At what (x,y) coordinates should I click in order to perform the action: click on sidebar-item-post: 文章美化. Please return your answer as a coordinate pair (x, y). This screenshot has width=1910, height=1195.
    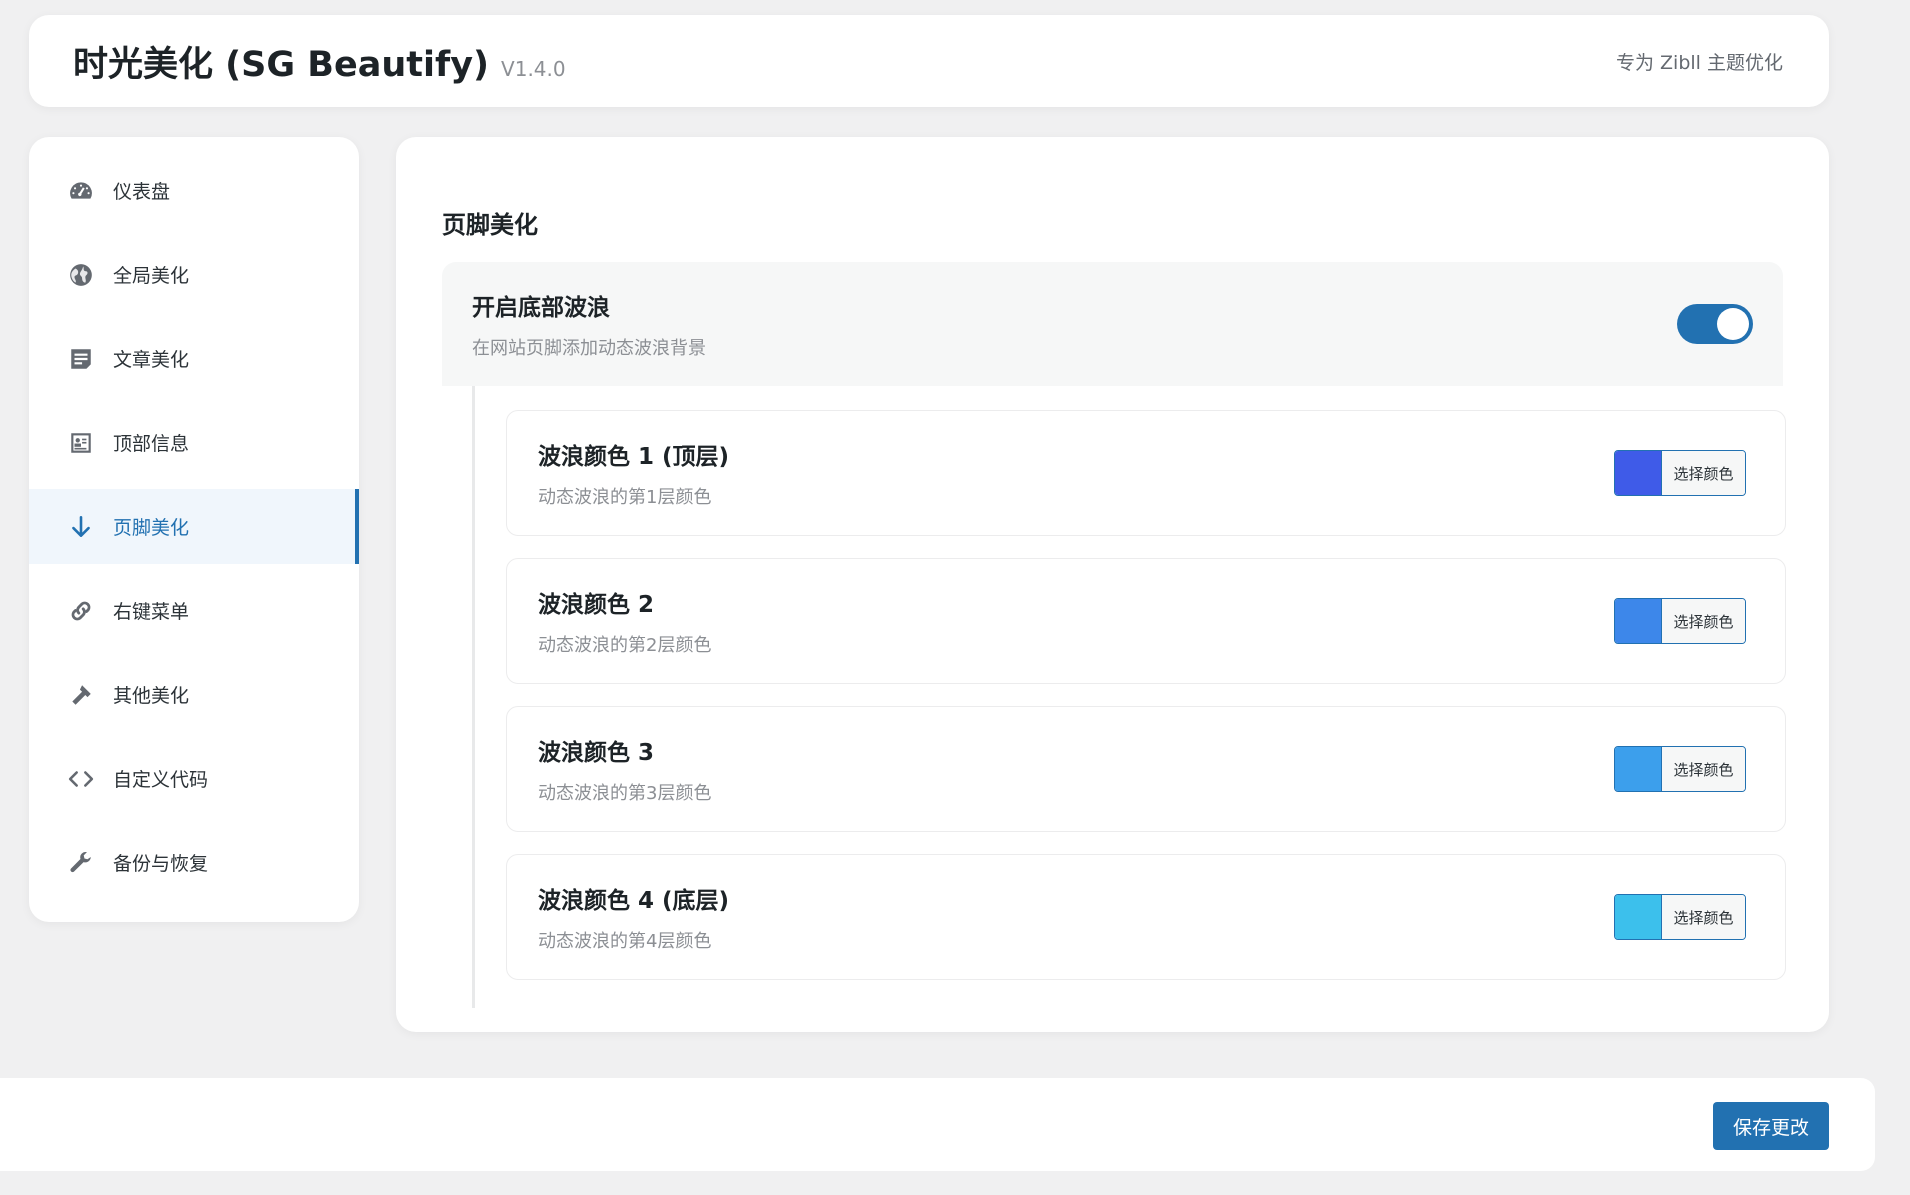
    Looking at the image, I should click on (194, 358).